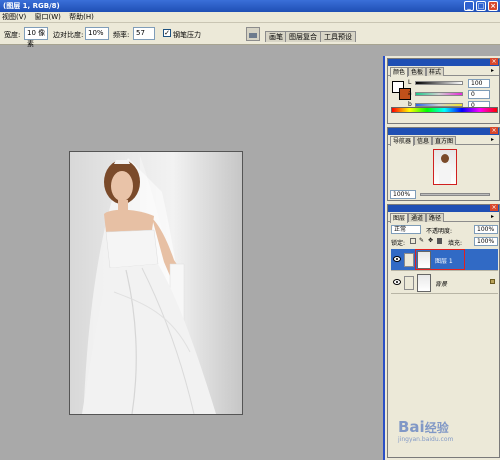 The height and width of the screenshot is (460, 500). Describe the element at coordinates (479, 94) in the screenshot. I see `channel-a-value: 0` at that location.